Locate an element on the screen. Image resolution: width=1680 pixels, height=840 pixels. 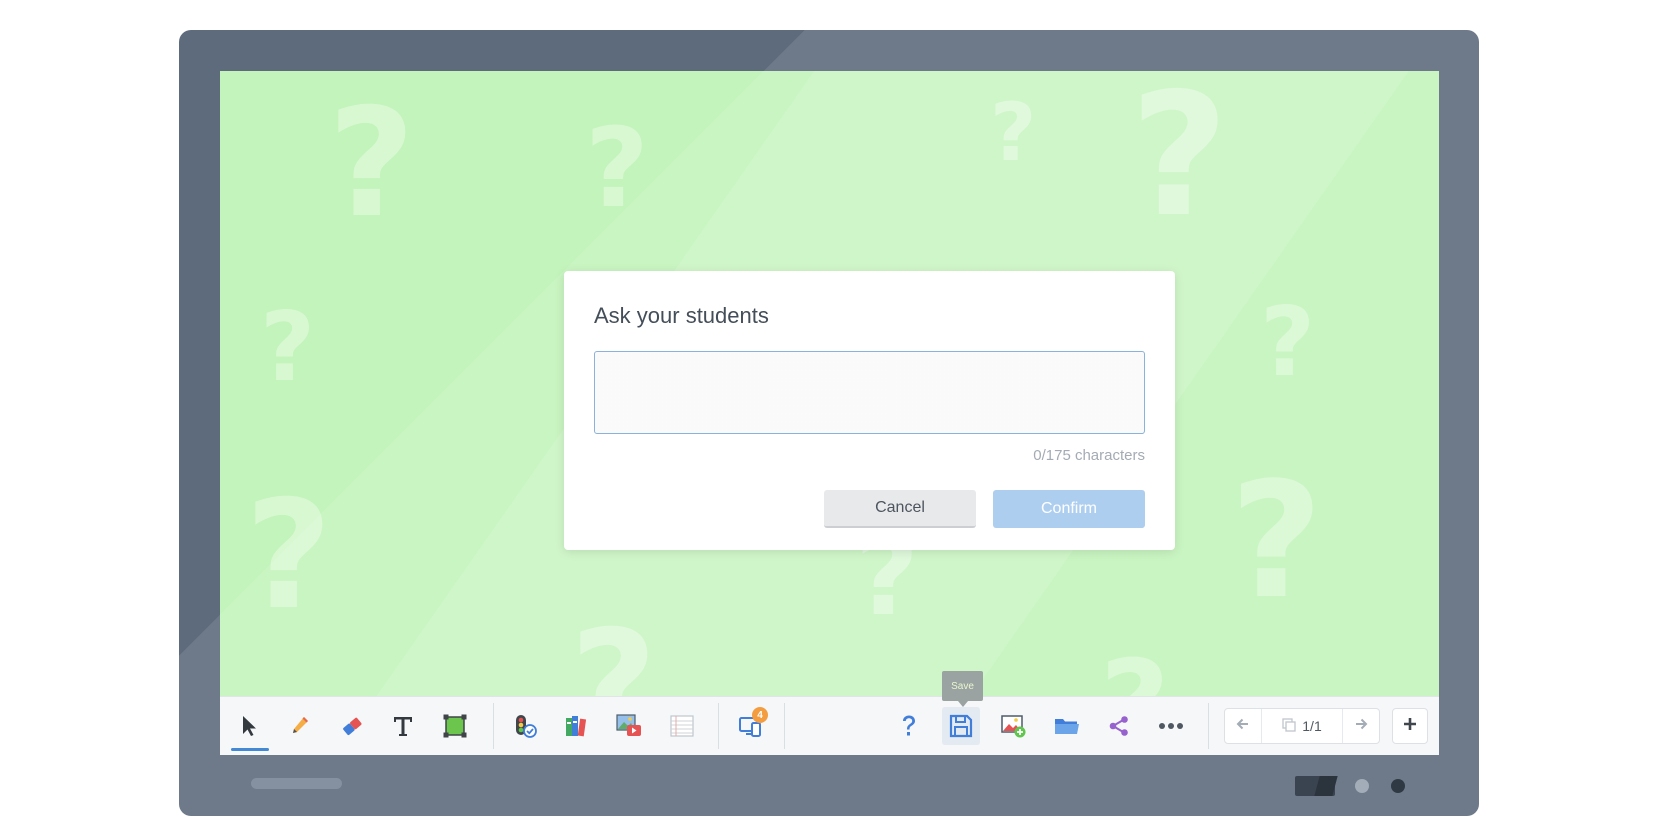
shape-tool-button is located at coordinates (455, 726).